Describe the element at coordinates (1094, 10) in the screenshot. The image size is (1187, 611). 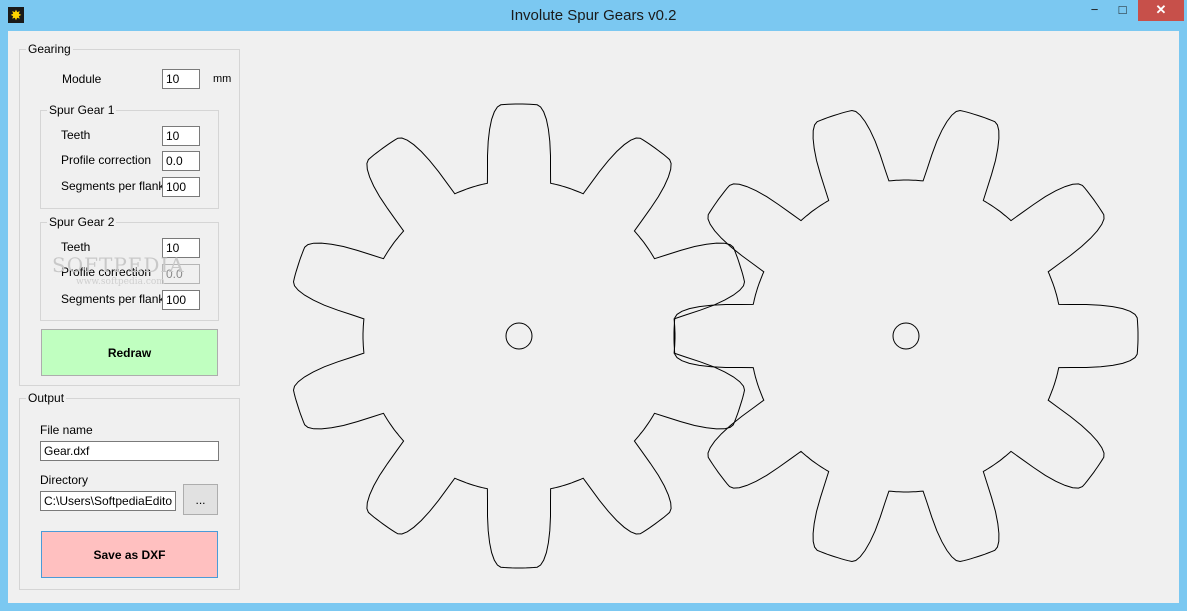
I see `minimize-button: −` at that location.